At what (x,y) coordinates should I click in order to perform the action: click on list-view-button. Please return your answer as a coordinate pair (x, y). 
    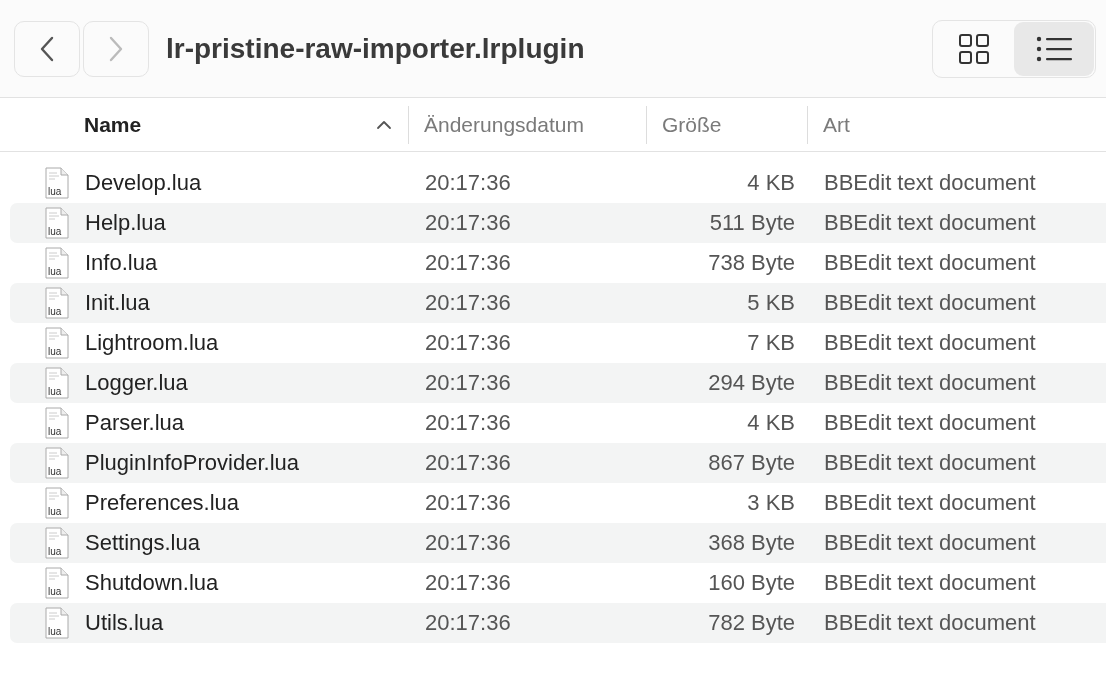
    Looking at the image, I should click on (1054, 48).